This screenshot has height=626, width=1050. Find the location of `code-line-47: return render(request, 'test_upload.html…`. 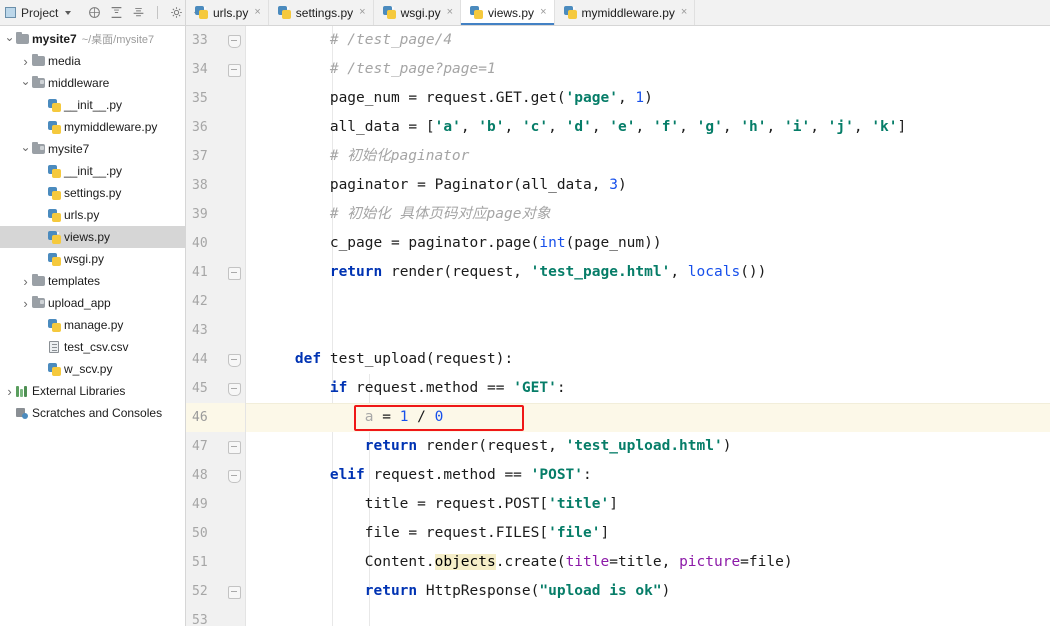

code-line-47: return render(request, 'test_upload.html… is located at coordinates (648, 446).